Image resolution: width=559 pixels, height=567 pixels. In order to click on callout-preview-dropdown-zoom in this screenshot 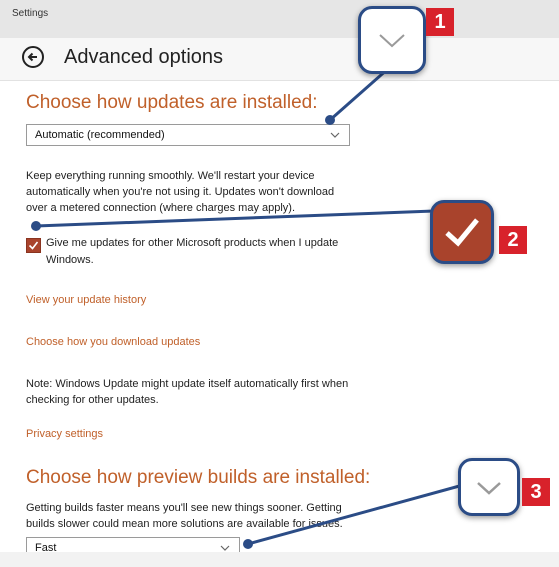, I will do `click(489, 487)`.